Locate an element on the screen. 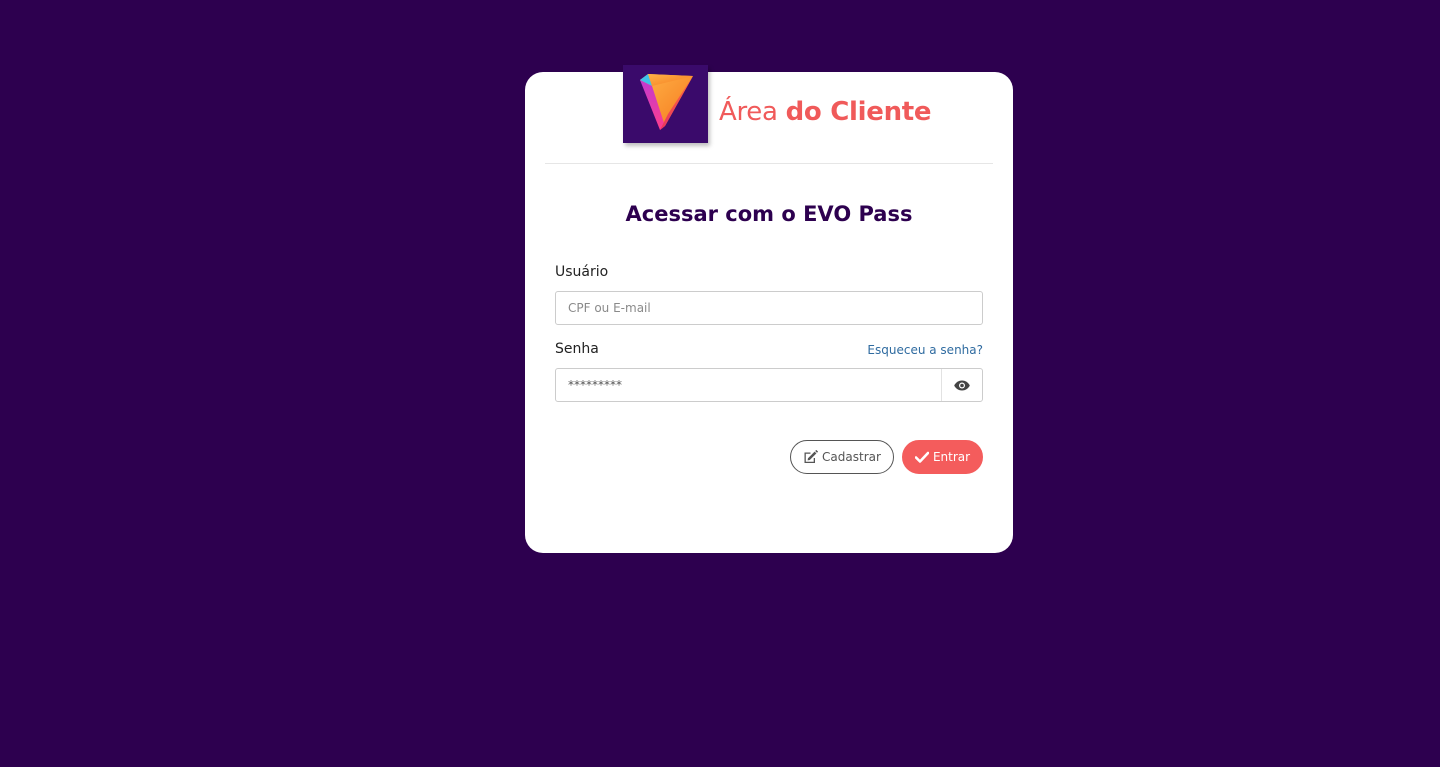  brand-title: Área do Cliente is located at coordinates (825, 112).